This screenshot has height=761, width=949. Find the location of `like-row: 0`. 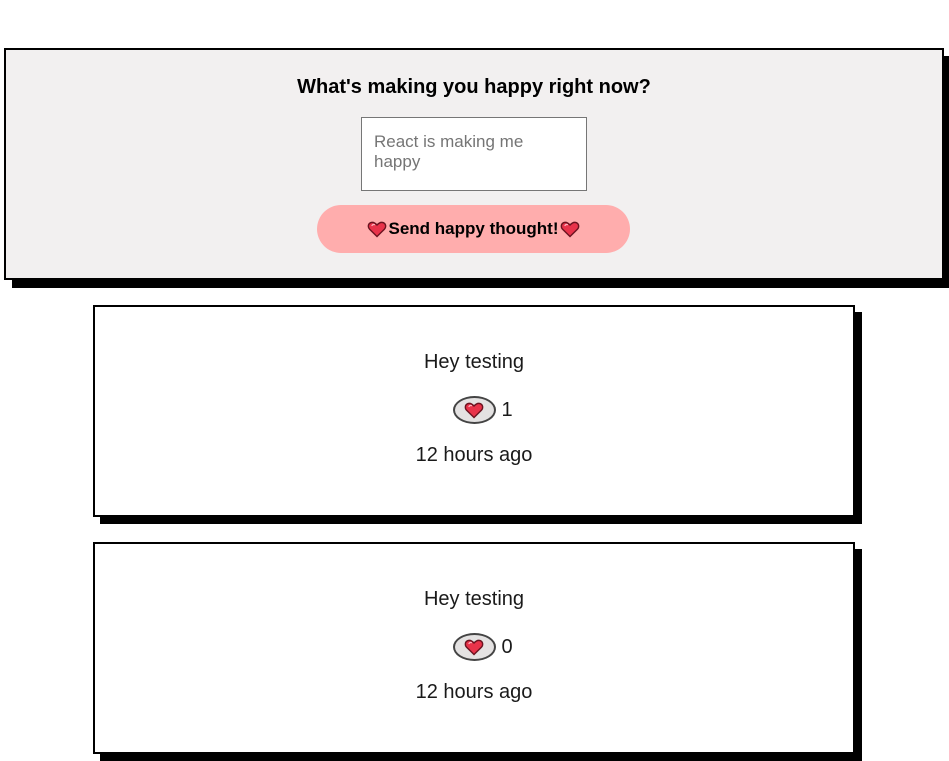

like-row: 0 is located at coordinates (474, 647).